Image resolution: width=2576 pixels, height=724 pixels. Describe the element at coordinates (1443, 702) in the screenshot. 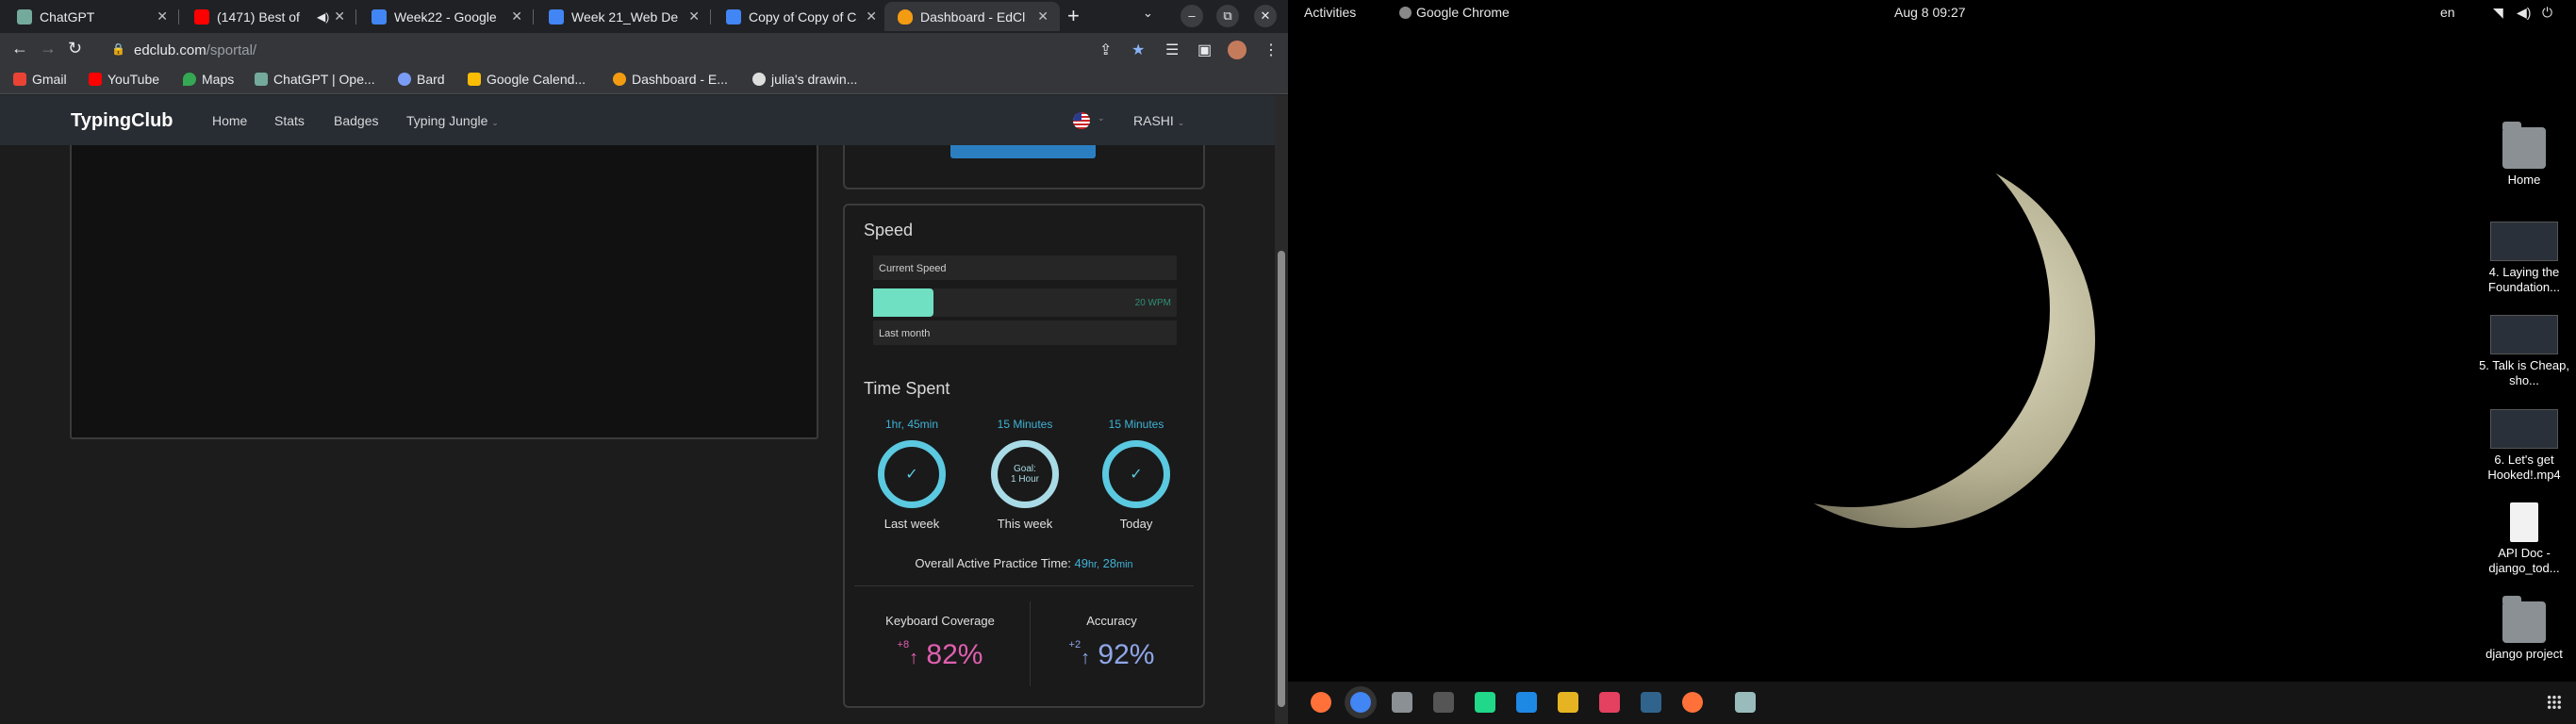

I see `terminal-icon` at that location.